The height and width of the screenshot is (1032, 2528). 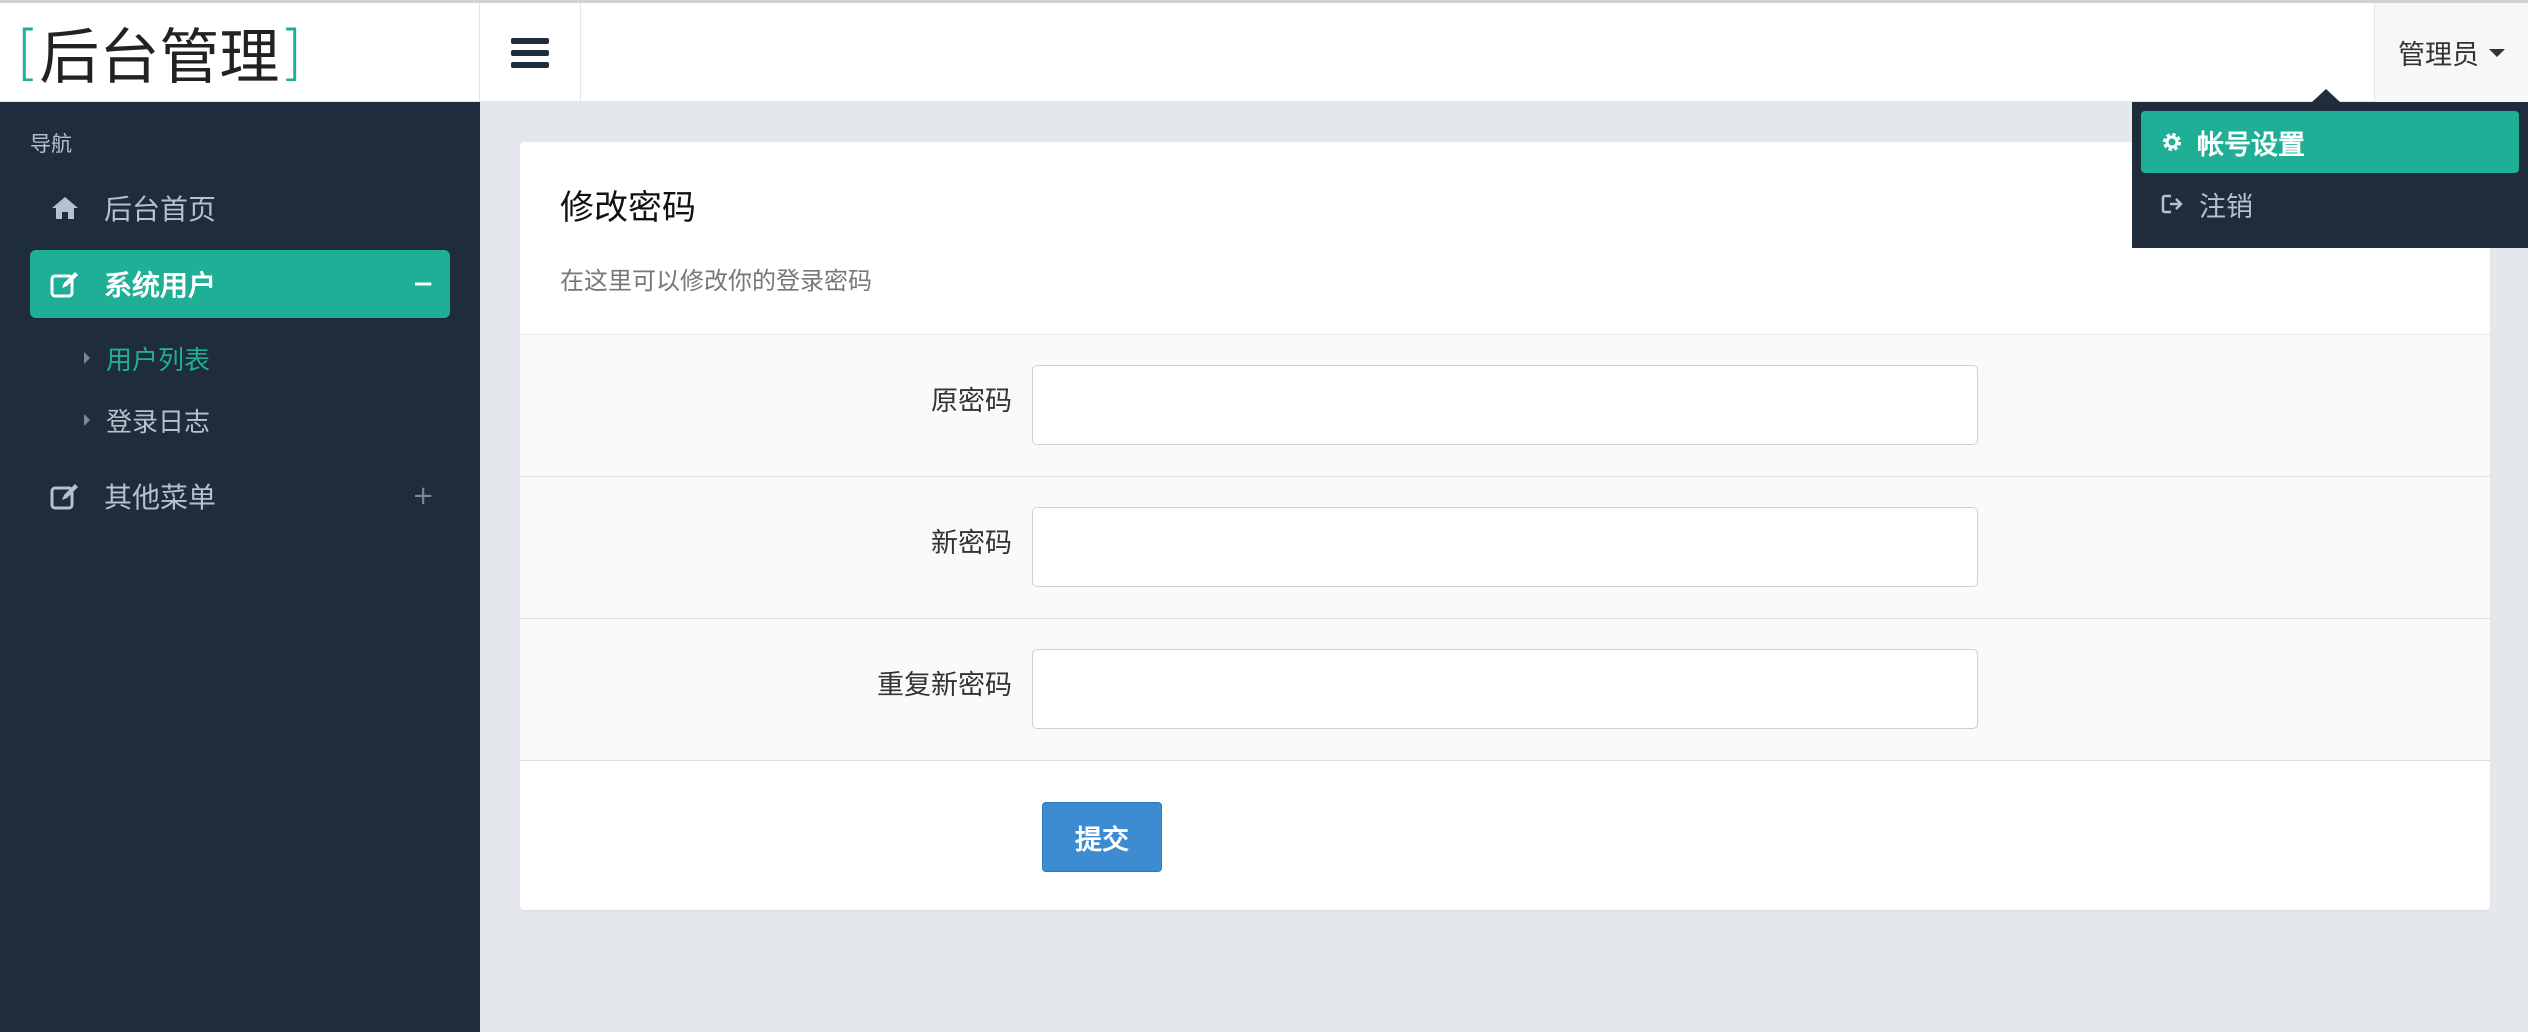 I want to click on menu-item-label: 帐号设置, so click(x=2251, y=145).